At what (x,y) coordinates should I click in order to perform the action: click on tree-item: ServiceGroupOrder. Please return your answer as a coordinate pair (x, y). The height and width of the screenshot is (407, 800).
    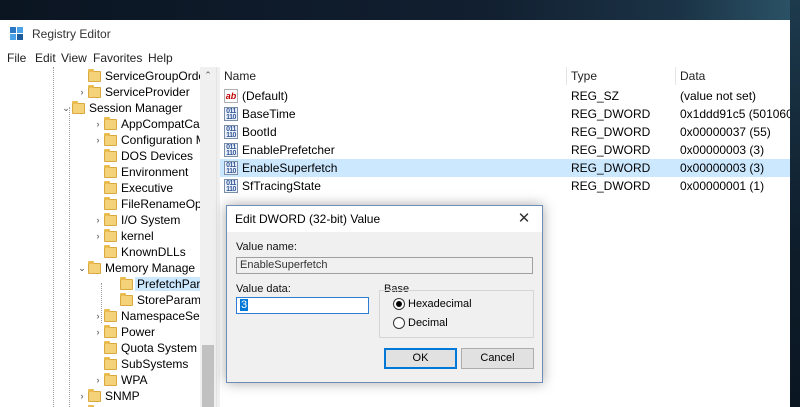
    Looking at the image, I should click on (142, 76).